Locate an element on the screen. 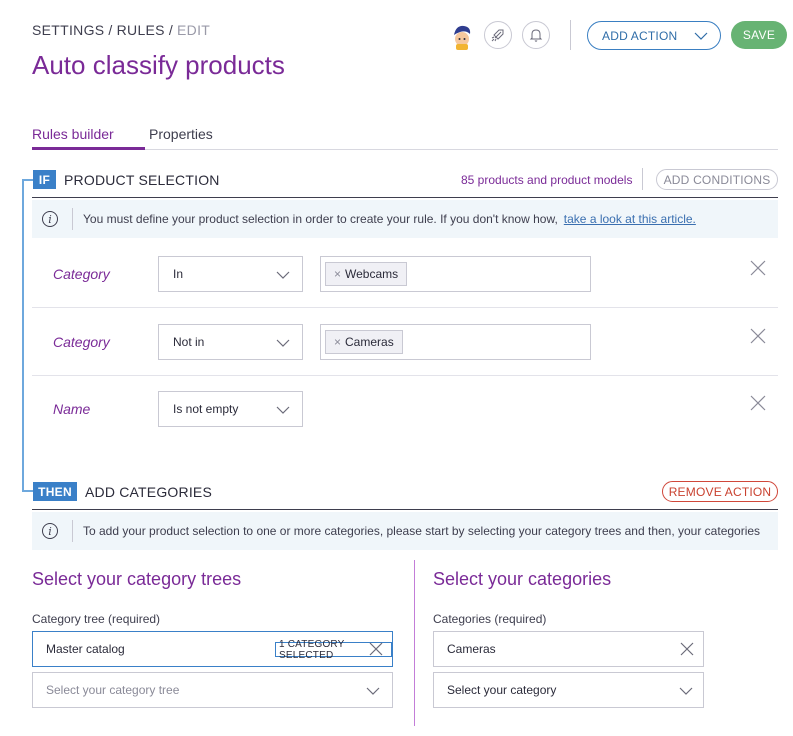  category-trees-title: Select your category trees is located at coordinates (137, 579).